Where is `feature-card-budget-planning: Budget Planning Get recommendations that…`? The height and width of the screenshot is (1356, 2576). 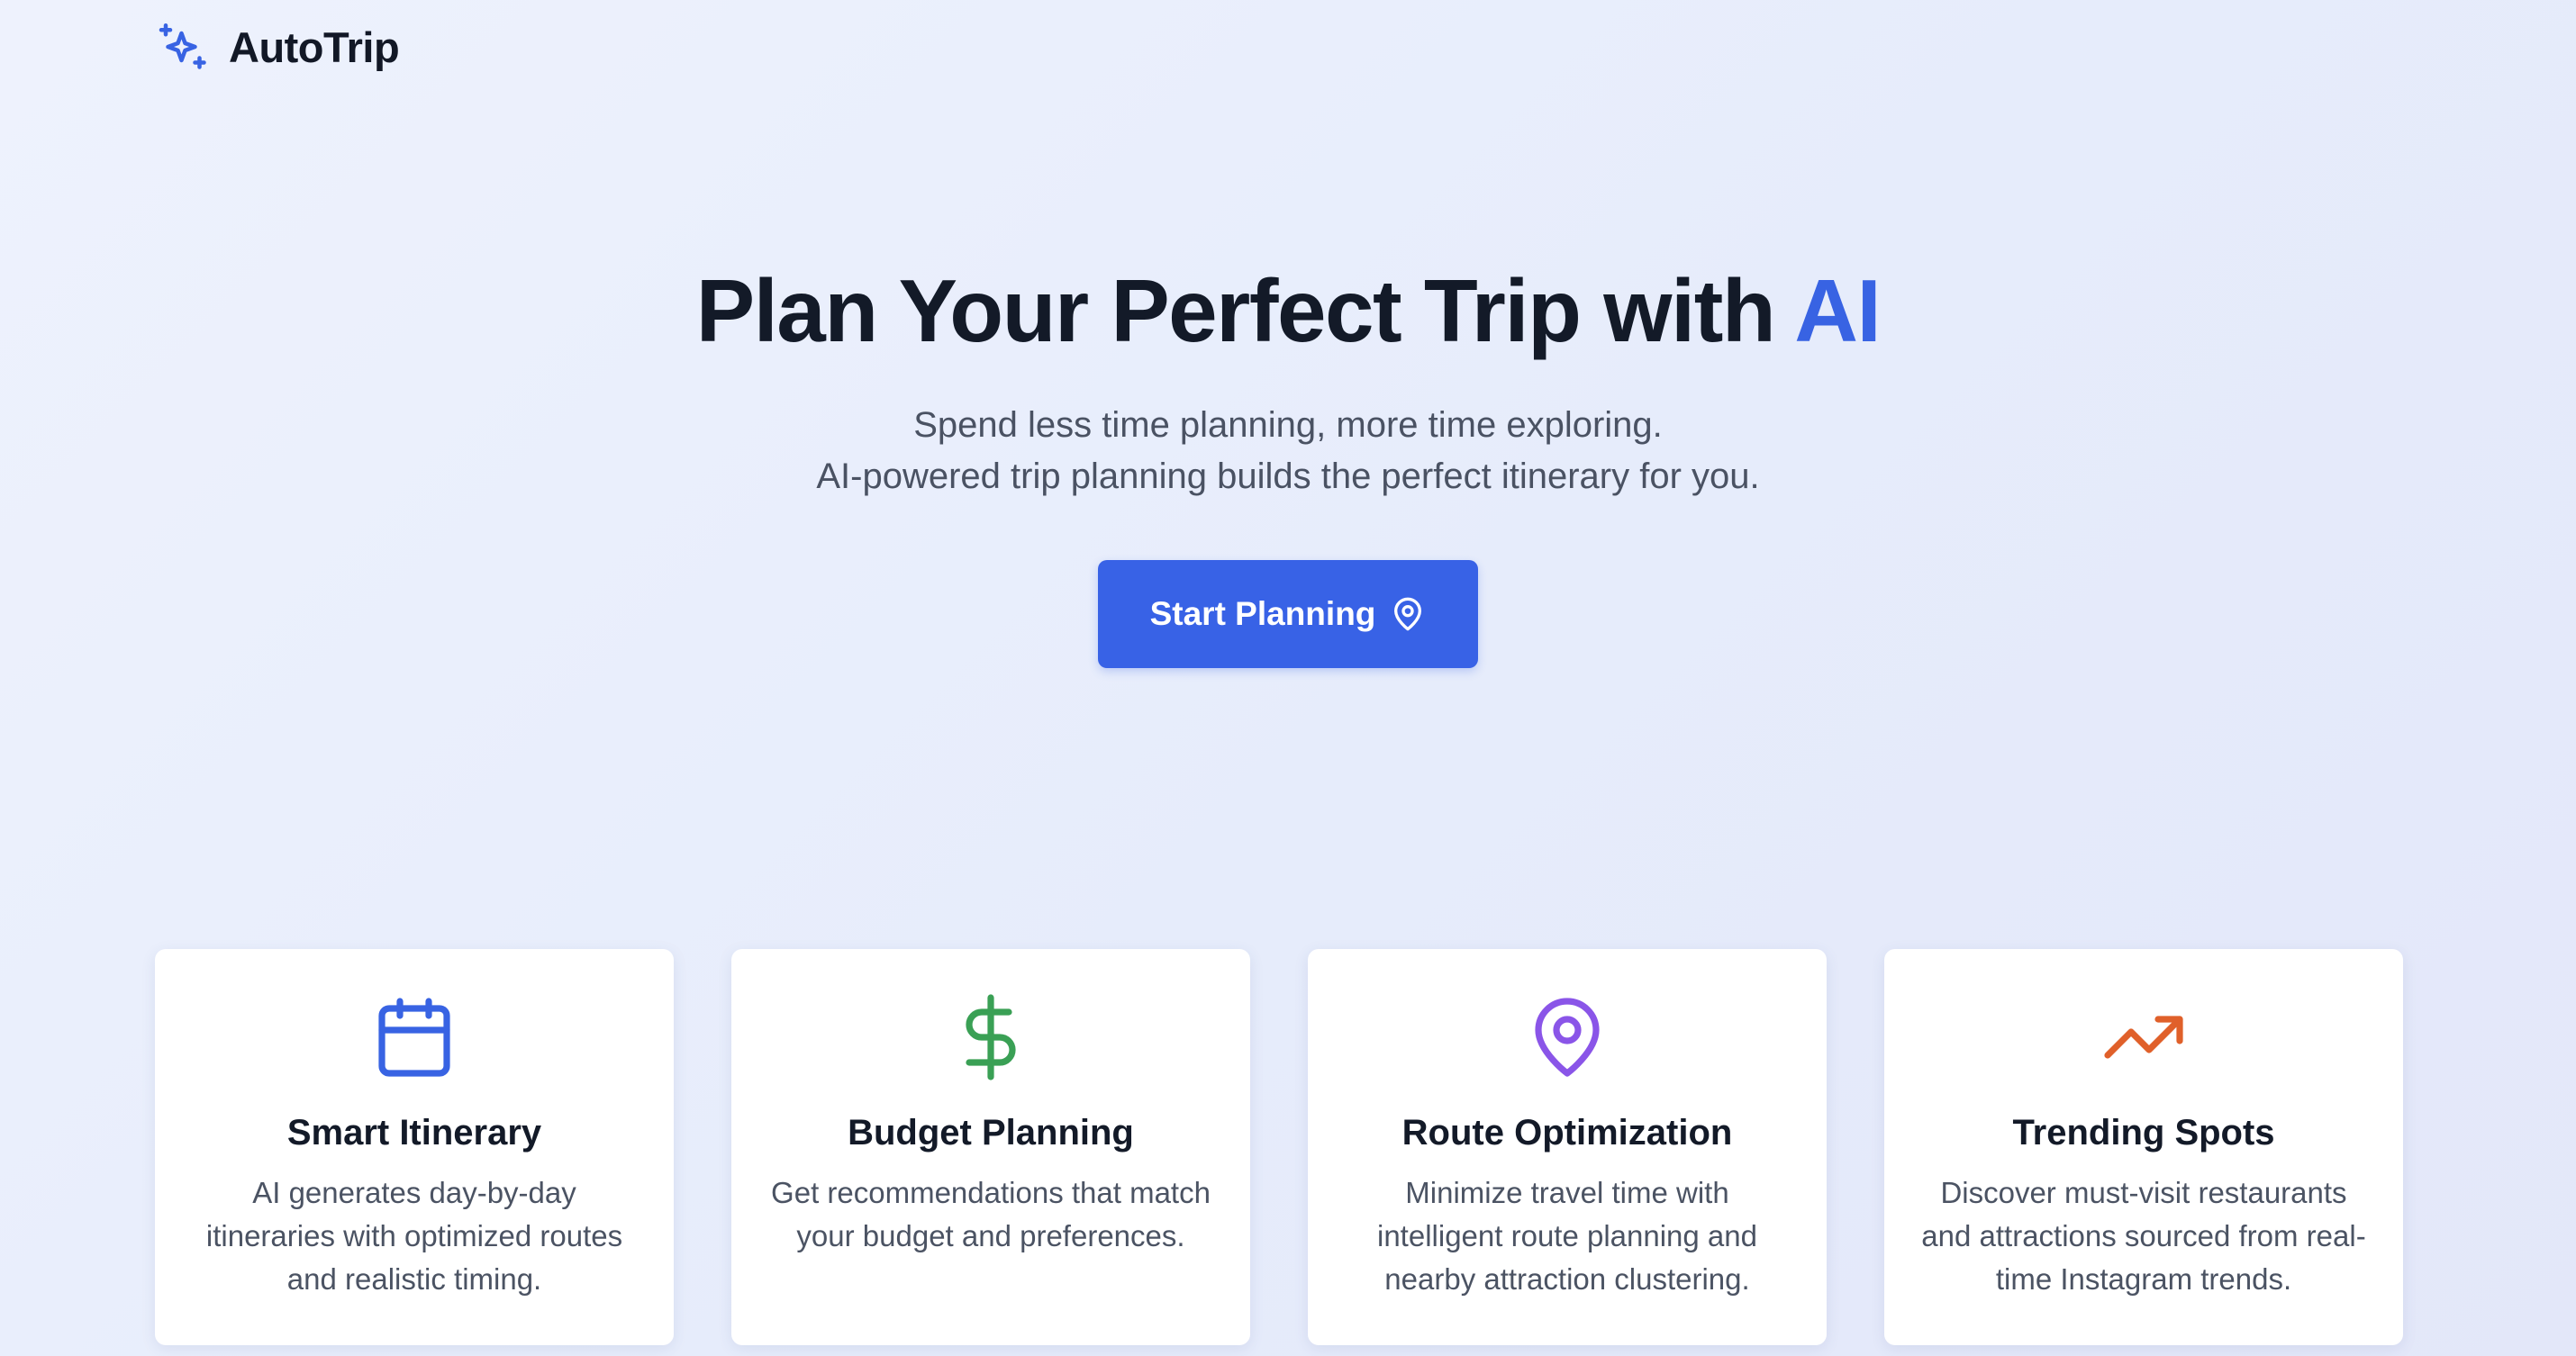 feature-card-budget-planning: Budget Planning Get recommendations that… is located at coordinates (990, 1147).